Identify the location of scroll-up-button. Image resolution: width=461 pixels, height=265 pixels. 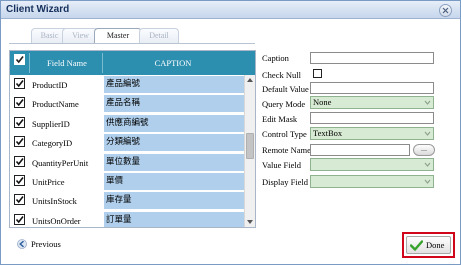
(250, 80).